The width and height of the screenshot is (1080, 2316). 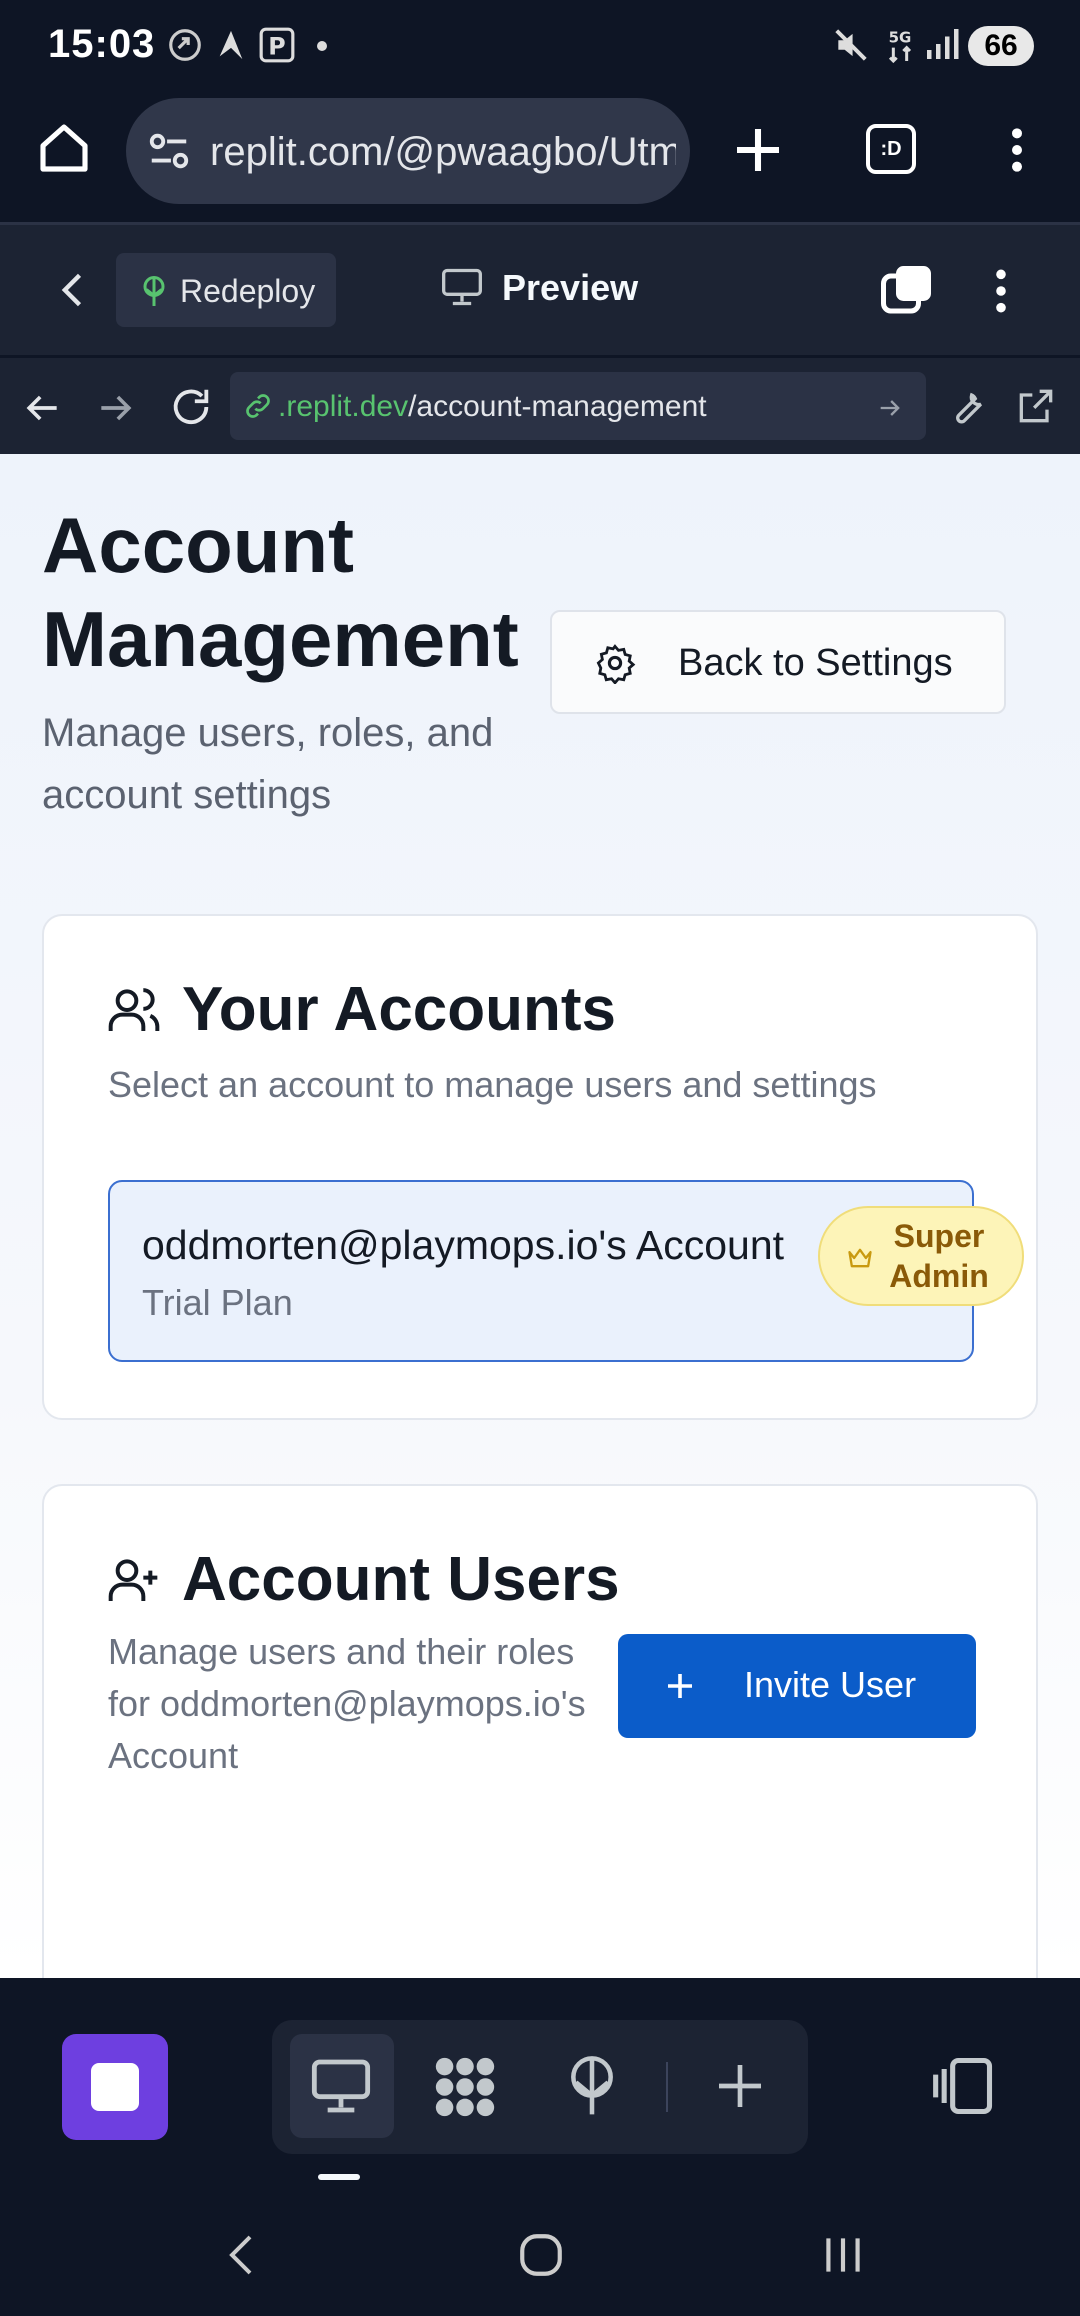 I want to click on tab-switcher-label: :D, so click(x=891, y=149).